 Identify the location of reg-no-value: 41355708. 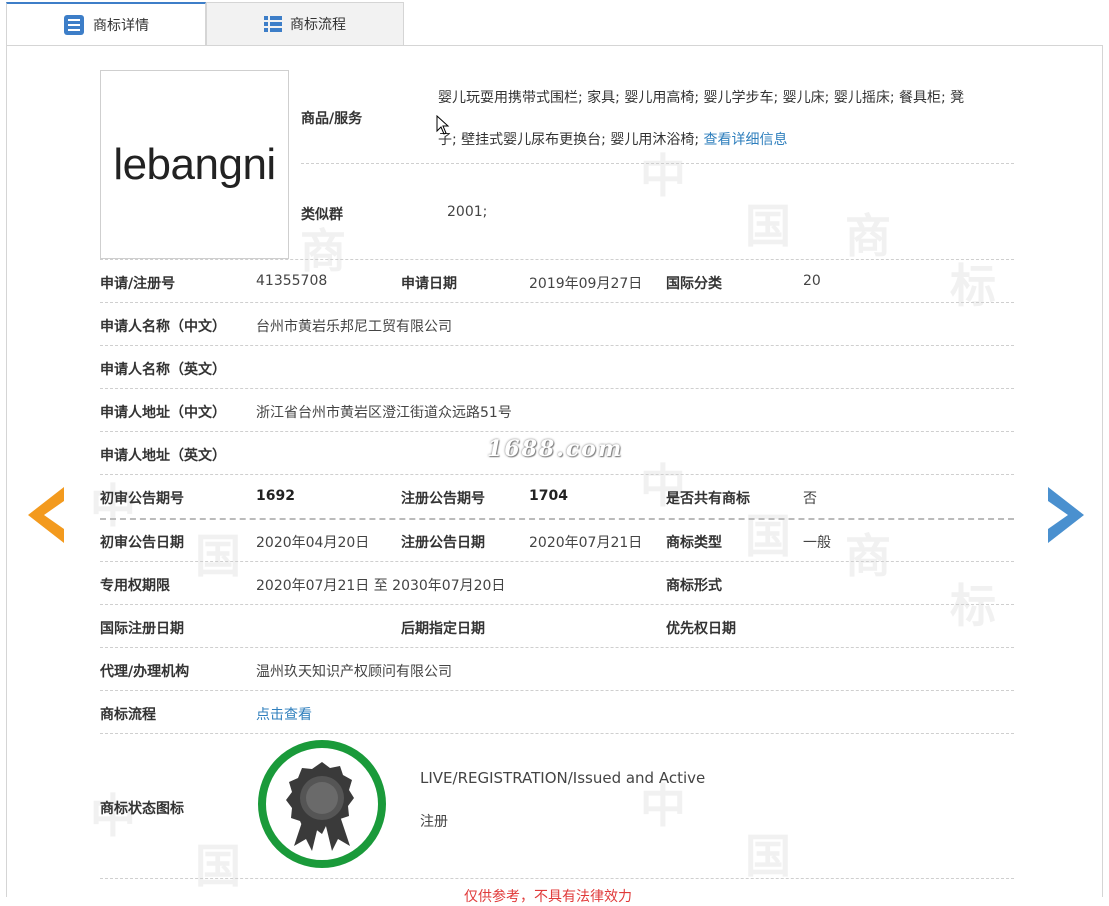
(292, 281).